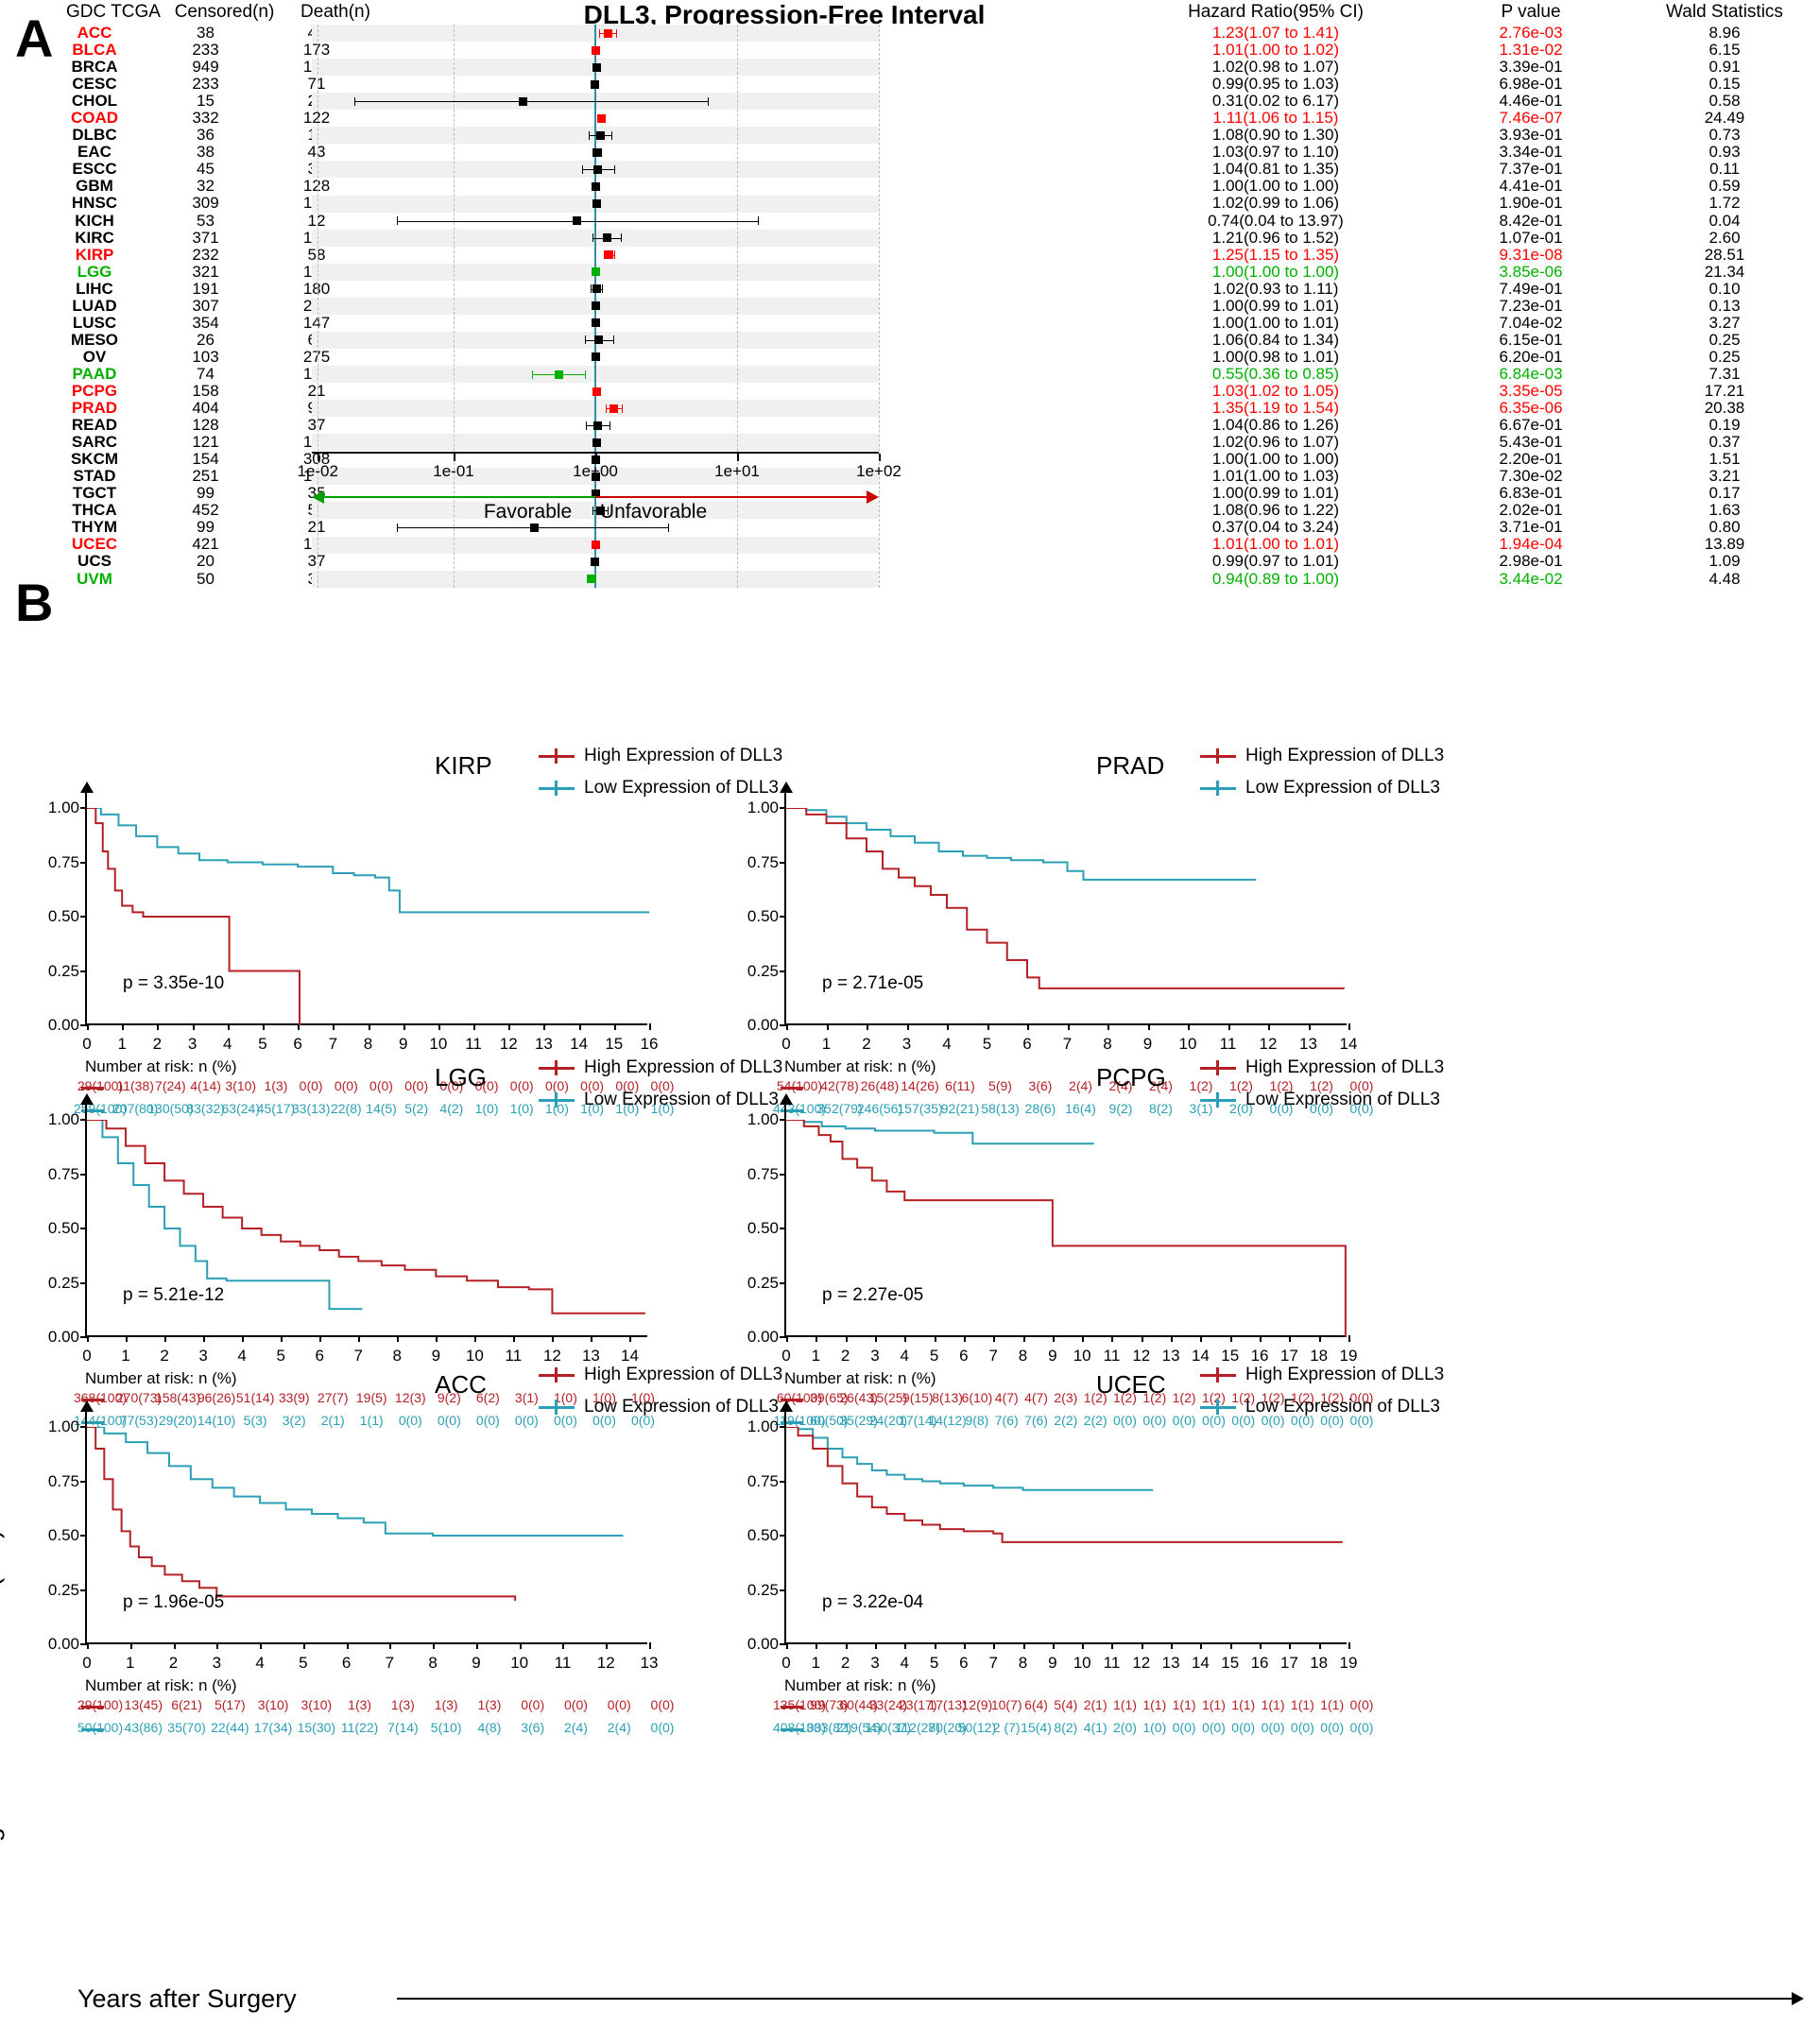  I want to click on risk-cell: 15(4), so click(1036, 1727).